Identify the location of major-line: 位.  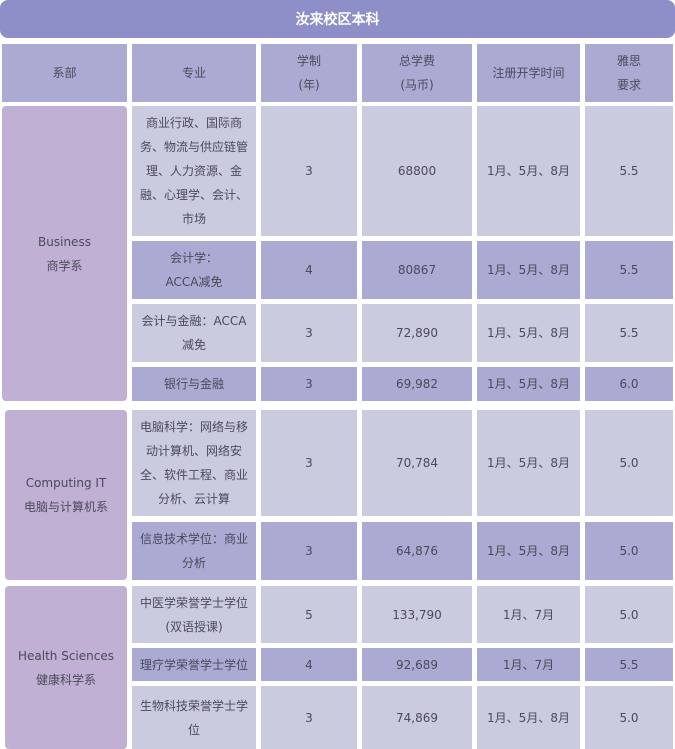
(193, 729).